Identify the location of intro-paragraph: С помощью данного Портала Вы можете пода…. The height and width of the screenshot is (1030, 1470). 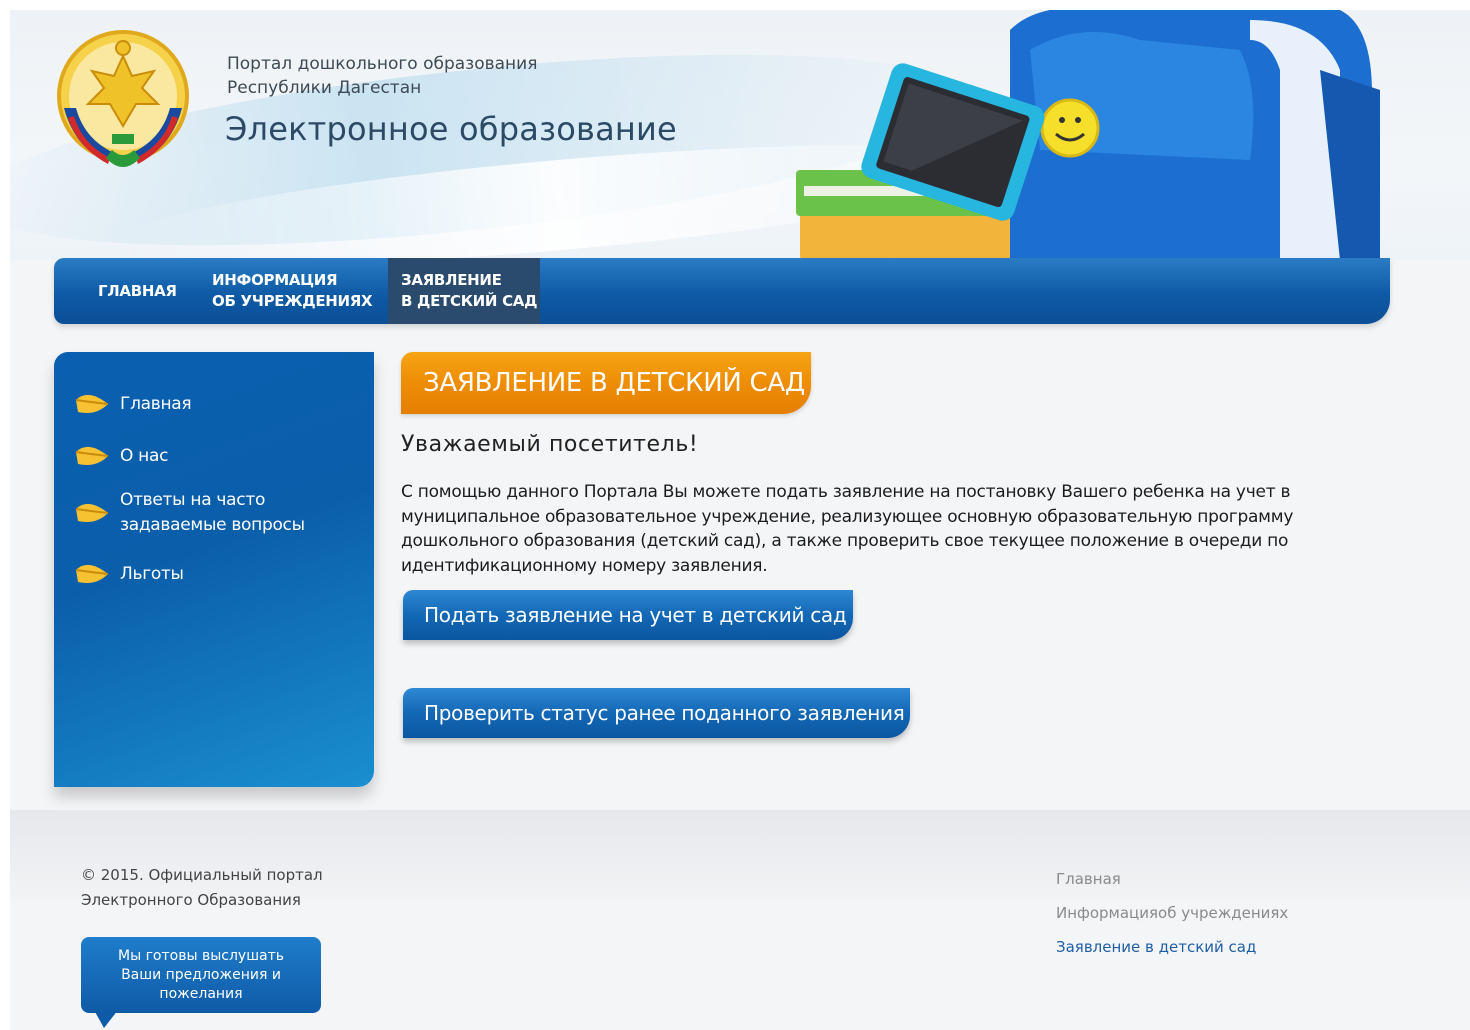
(847, 529).